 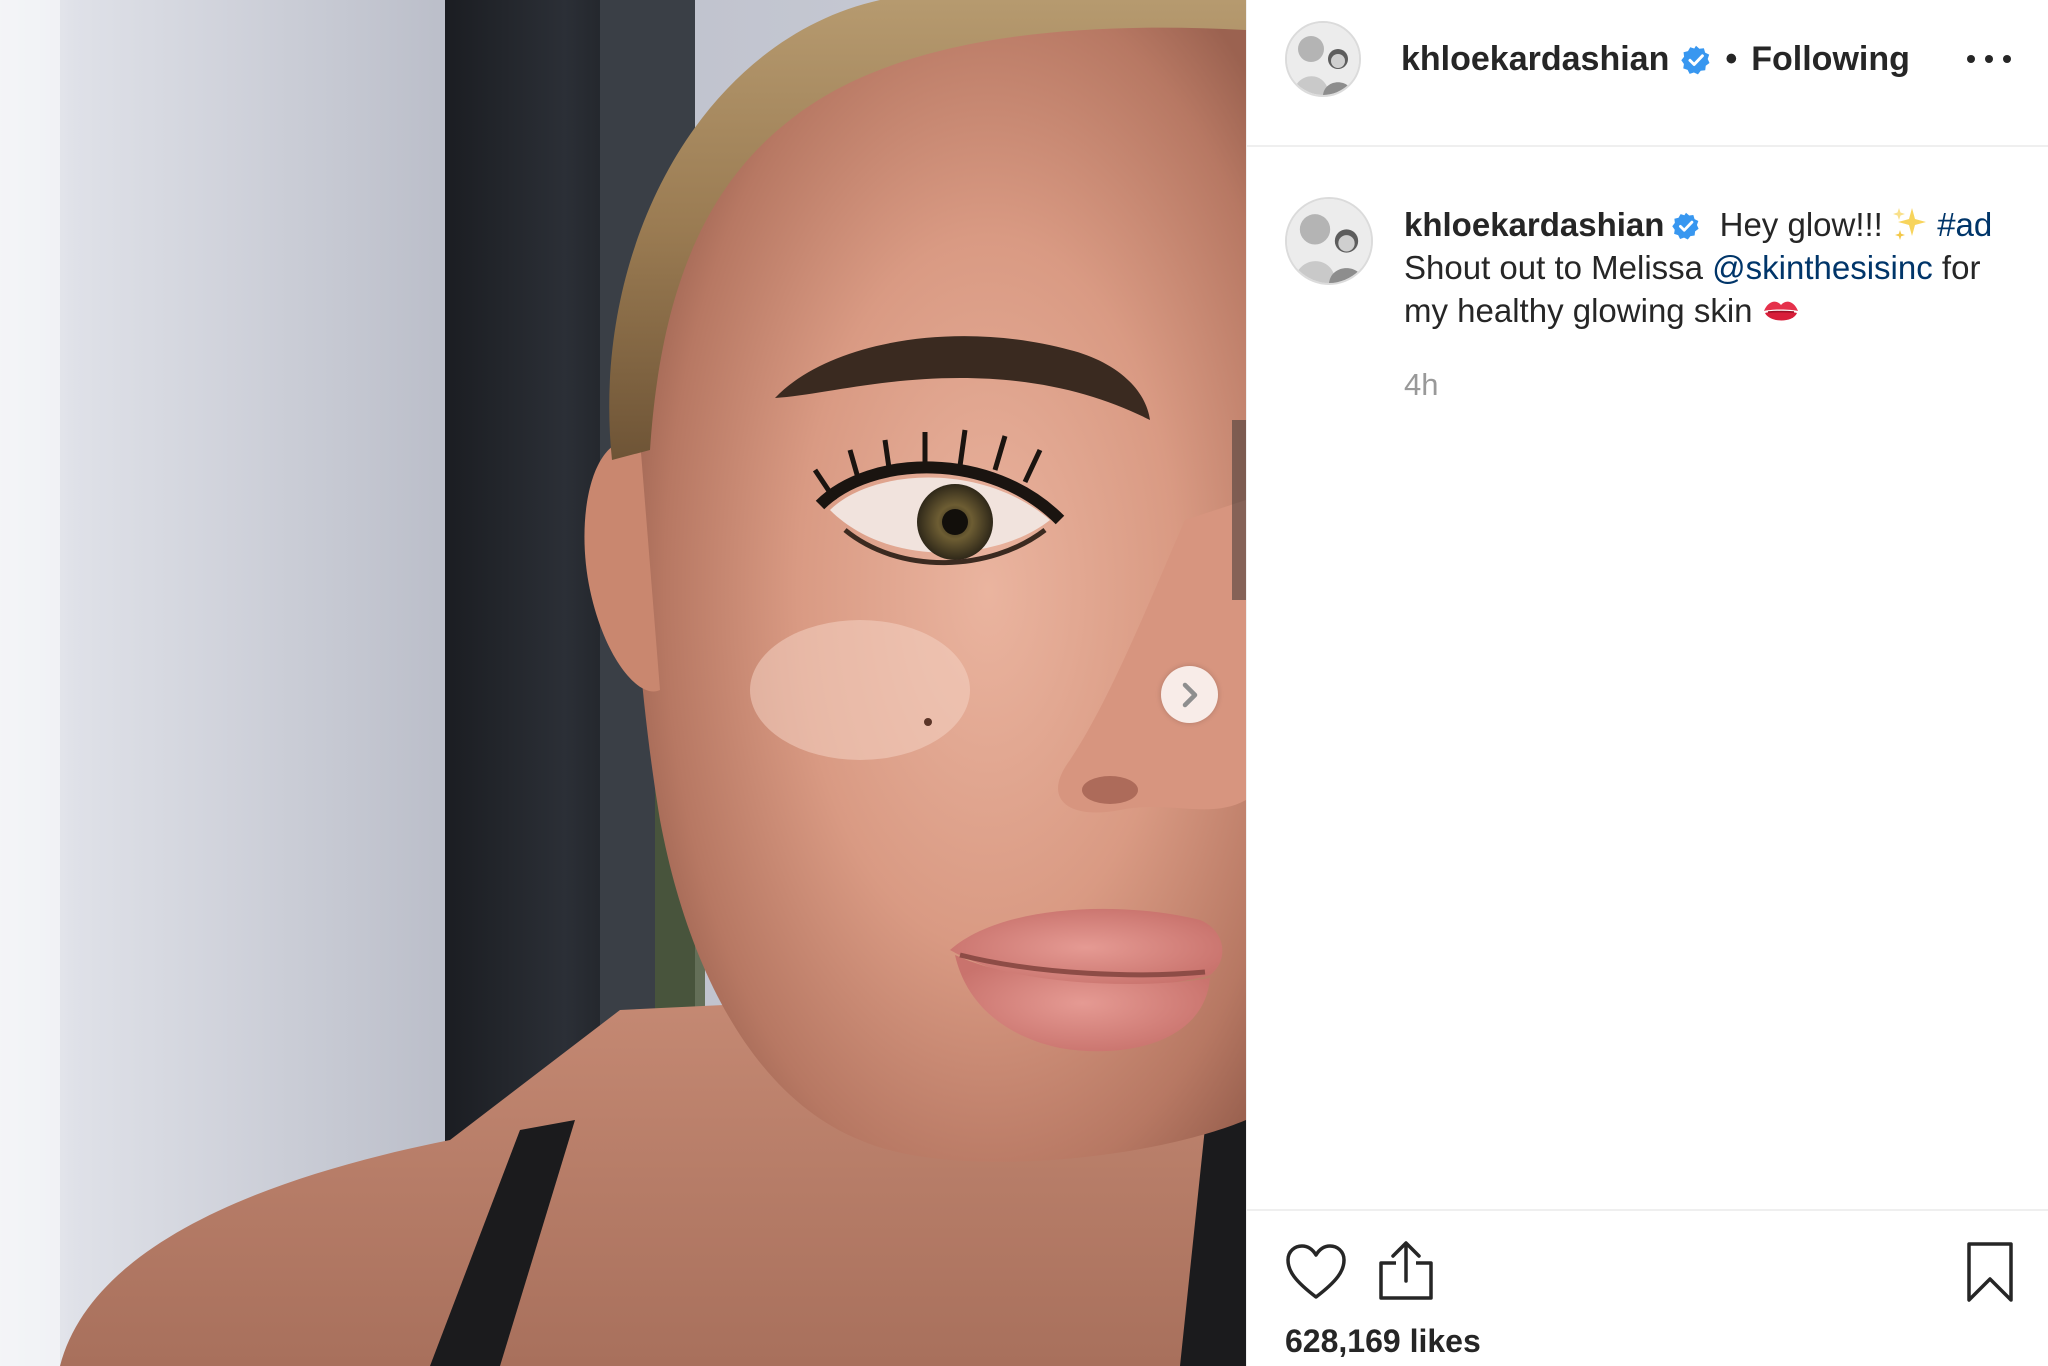 What do you see at coordinates (1383, 1341) in the screenshot?
I see `likes-count: 628,169 likes` at bounding box center [1383, 1341].